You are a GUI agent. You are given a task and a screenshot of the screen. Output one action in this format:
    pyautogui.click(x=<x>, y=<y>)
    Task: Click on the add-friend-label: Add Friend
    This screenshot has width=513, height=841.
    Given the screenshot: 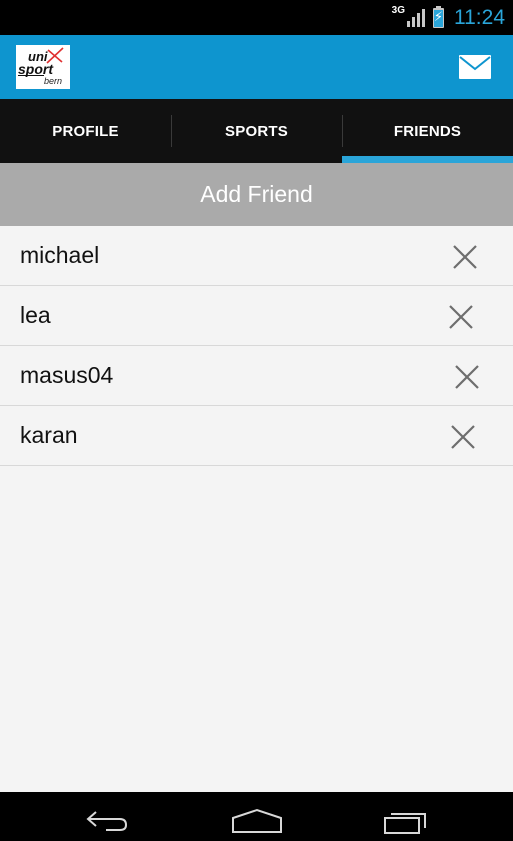 What is the action you would take?
    pyautogui.click(x=256, y=194)
    